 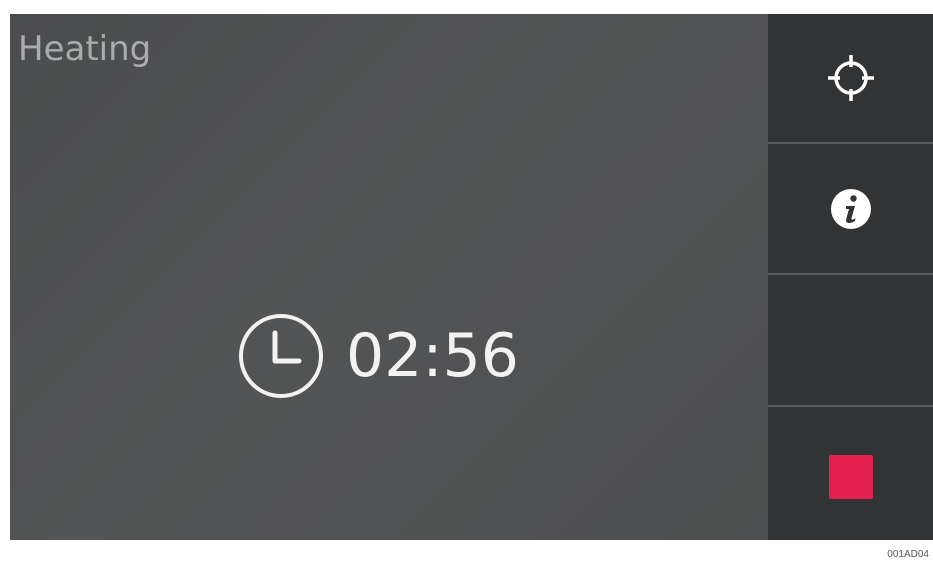 What do you see at coordinates (908, 554) in the screenshot?
I see `figure-code: 001AD04` at bounding box center [908, 554].